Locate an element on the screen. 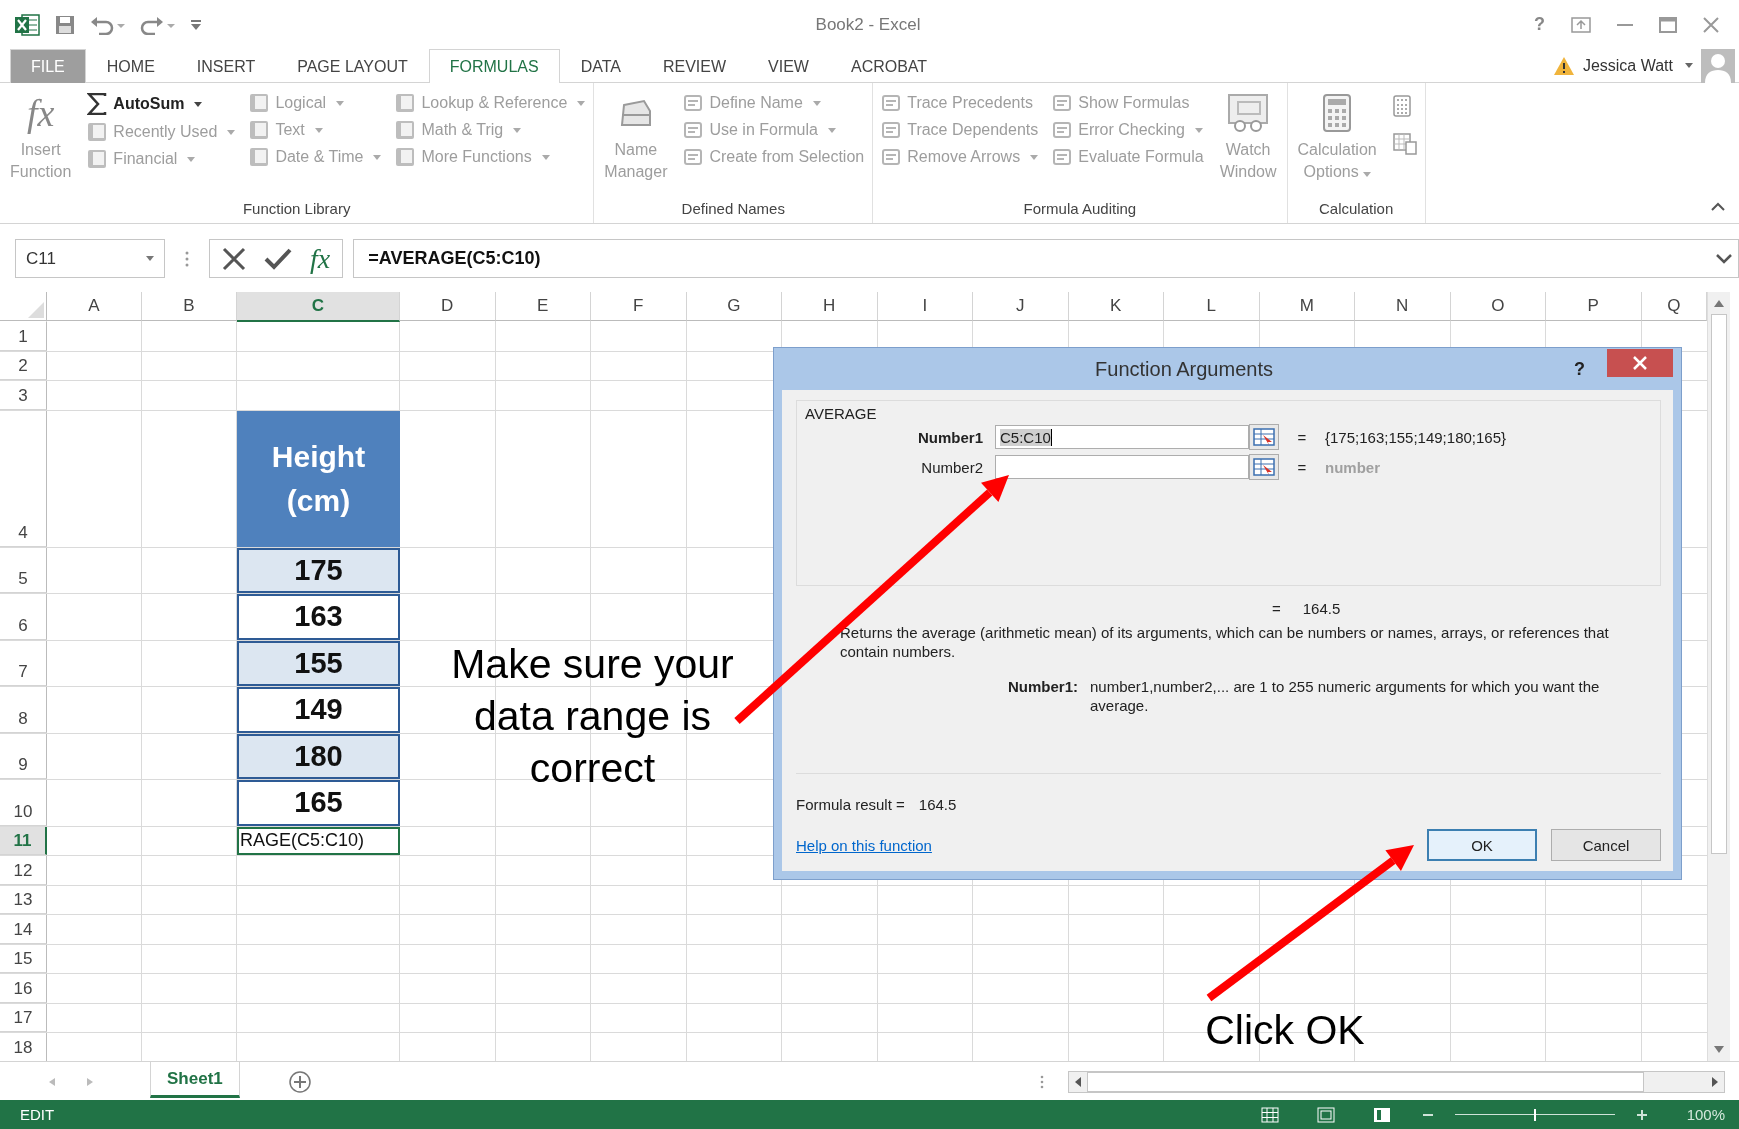  collapse-ribbon-icon is located at coordinates (1718, 206).